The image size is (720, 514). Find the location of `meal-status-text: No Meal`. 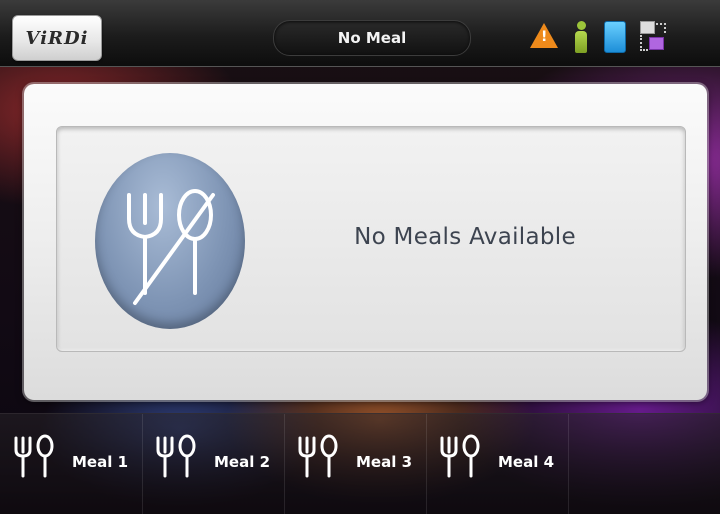

meal-status-text: No Meal is located at coordinates (372, 38).